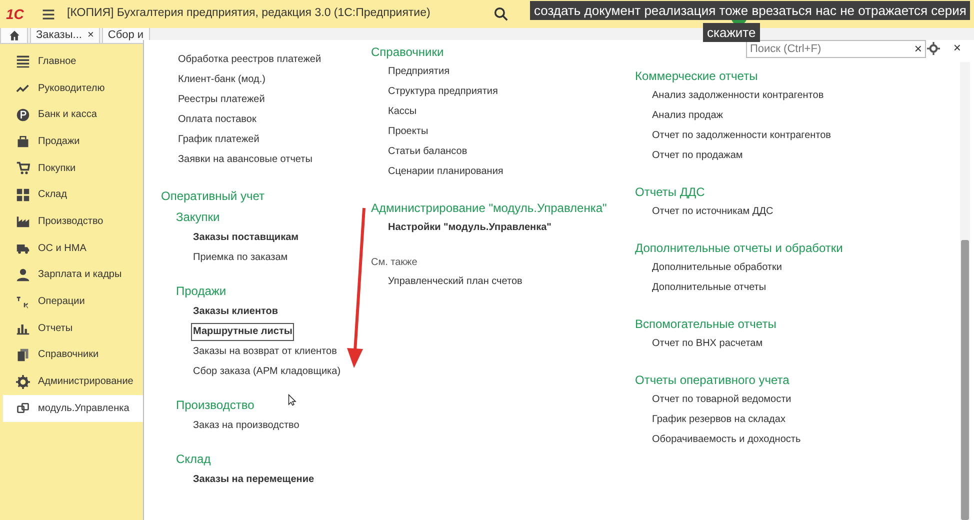  What do you see at coordinates (696, 76) in the screenshot?
I see `section-heading: Коммерческие отчеты` at bounding box center [696, 76].